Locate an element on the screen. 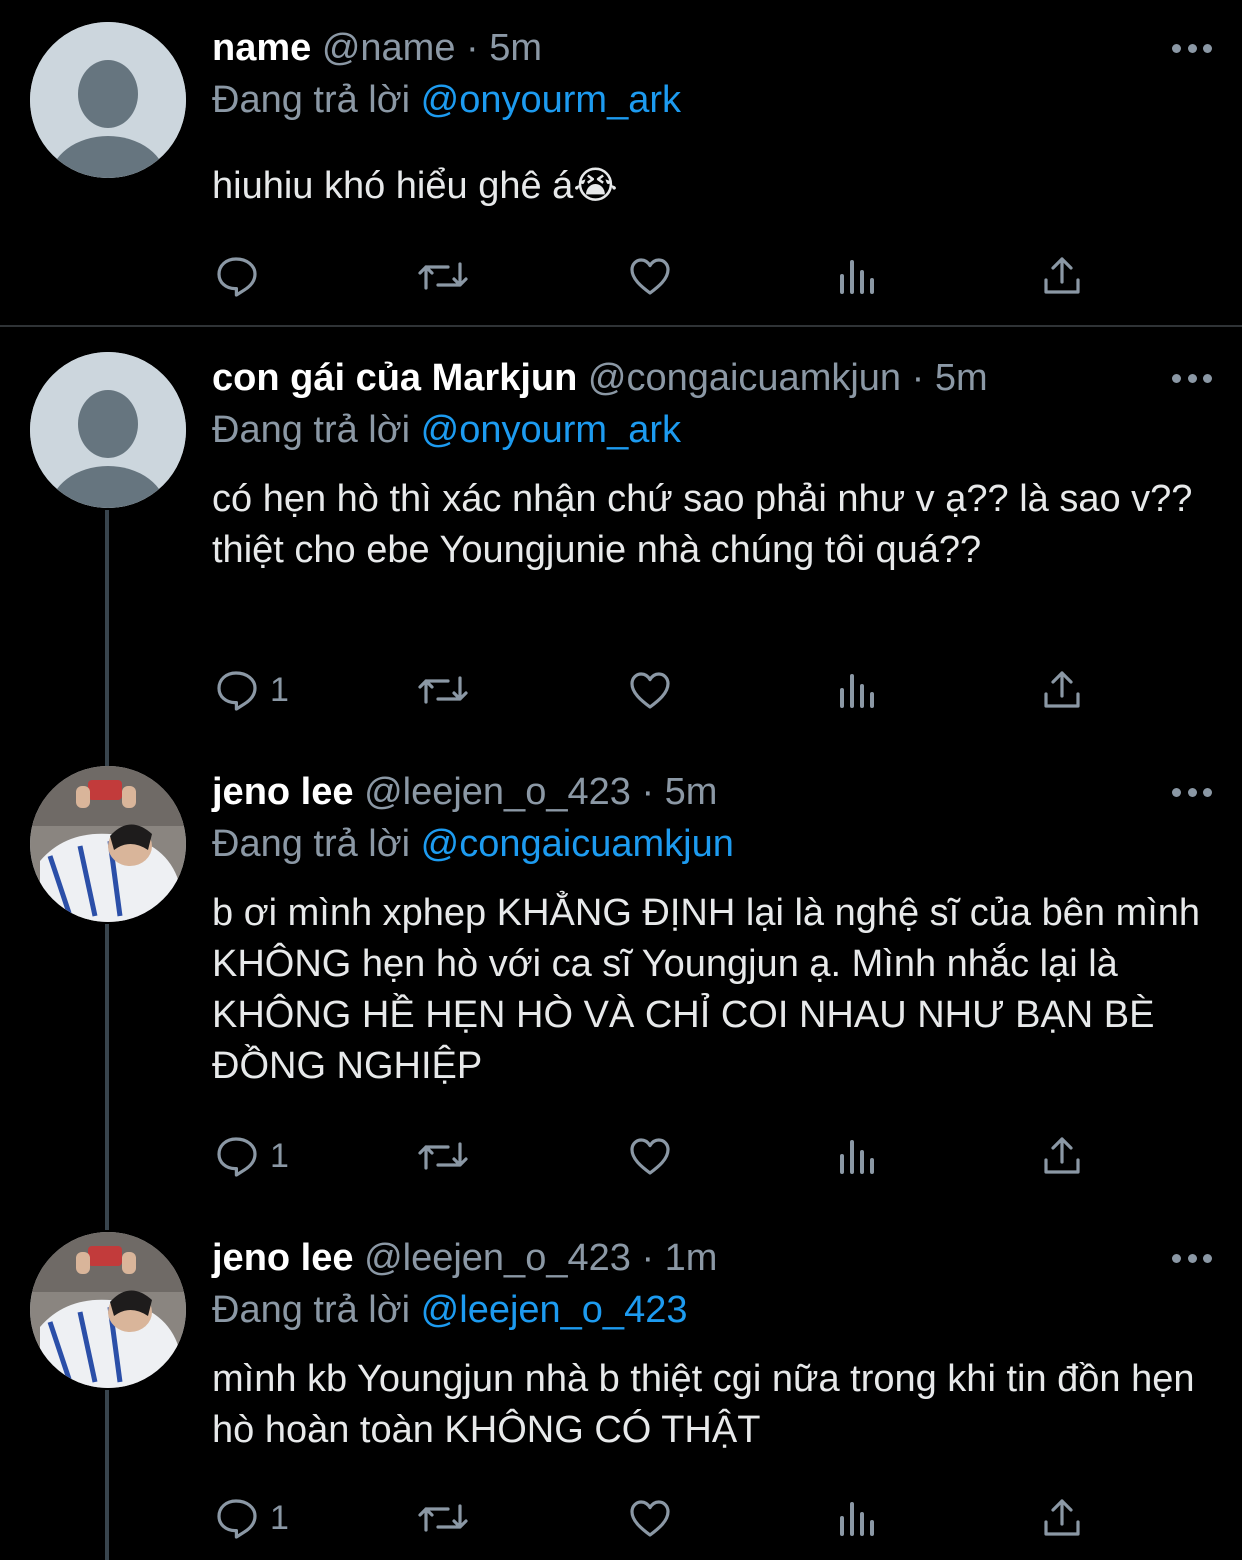  user-handle: @congaicuamkjun is located at coordinates (744, 378).